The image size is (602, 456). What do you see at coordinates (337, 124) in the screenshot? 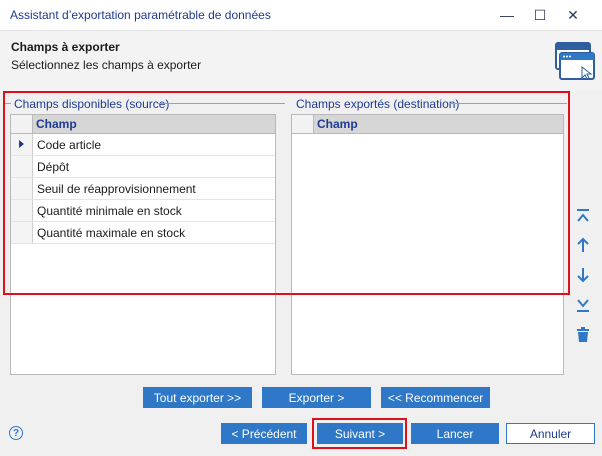
I see `destination-column-header: Champ` at bounding box center [337, 124].